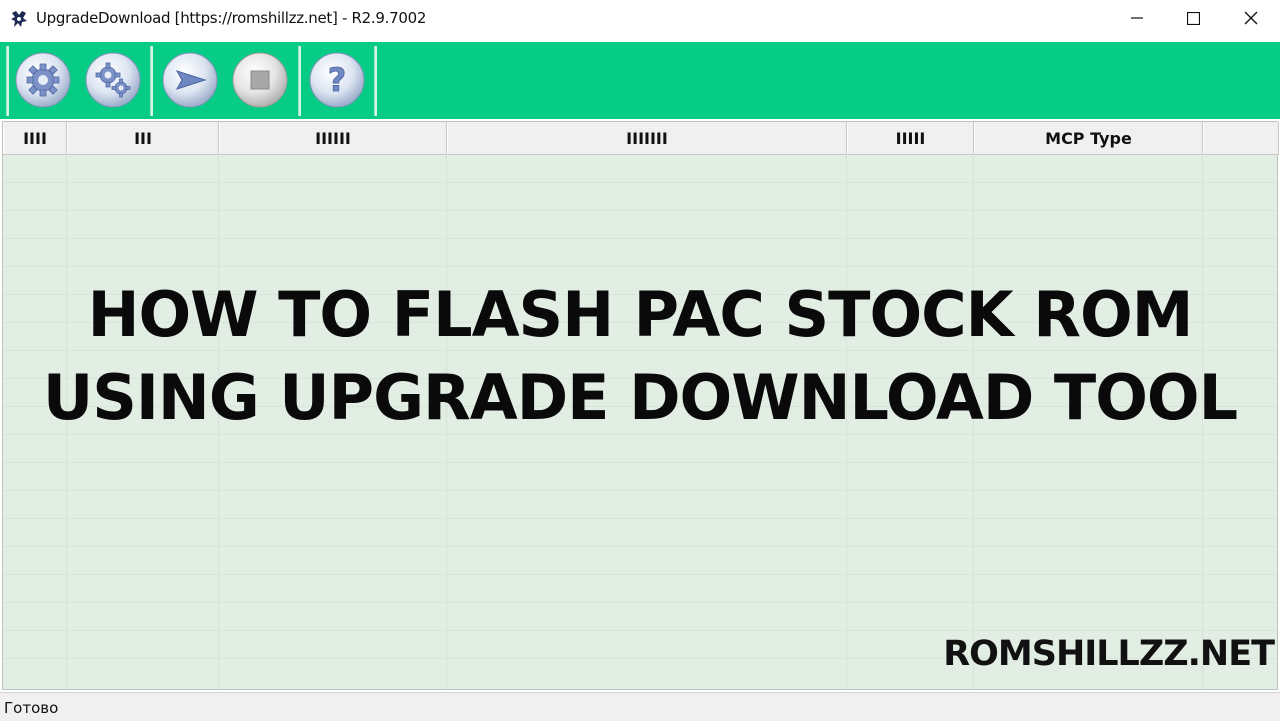 Image resolution: width=1280 pixels, height=721 pixels. Describe the element at coordinates (35, 138) in the screenshot. I see `column-header: IIII` at that location.